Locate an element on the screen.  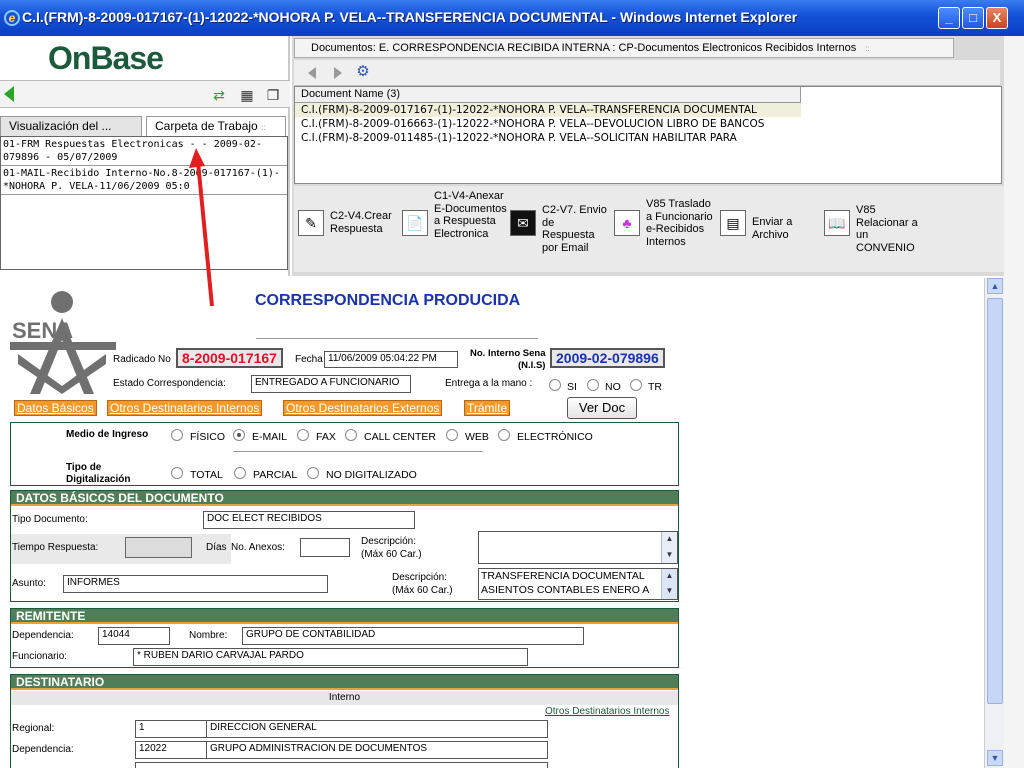
annotation-arrow is located at coordinates (201, 227).